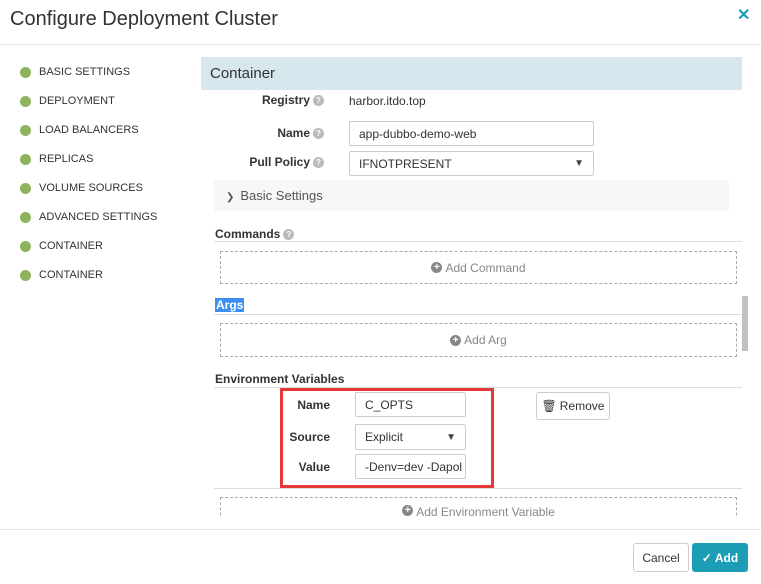  What do you see at coordinates (471, 195) in the screenshot?
I see `basic-settings-toggle: ❯ Basic Settings` at bounding box center [471, 195].